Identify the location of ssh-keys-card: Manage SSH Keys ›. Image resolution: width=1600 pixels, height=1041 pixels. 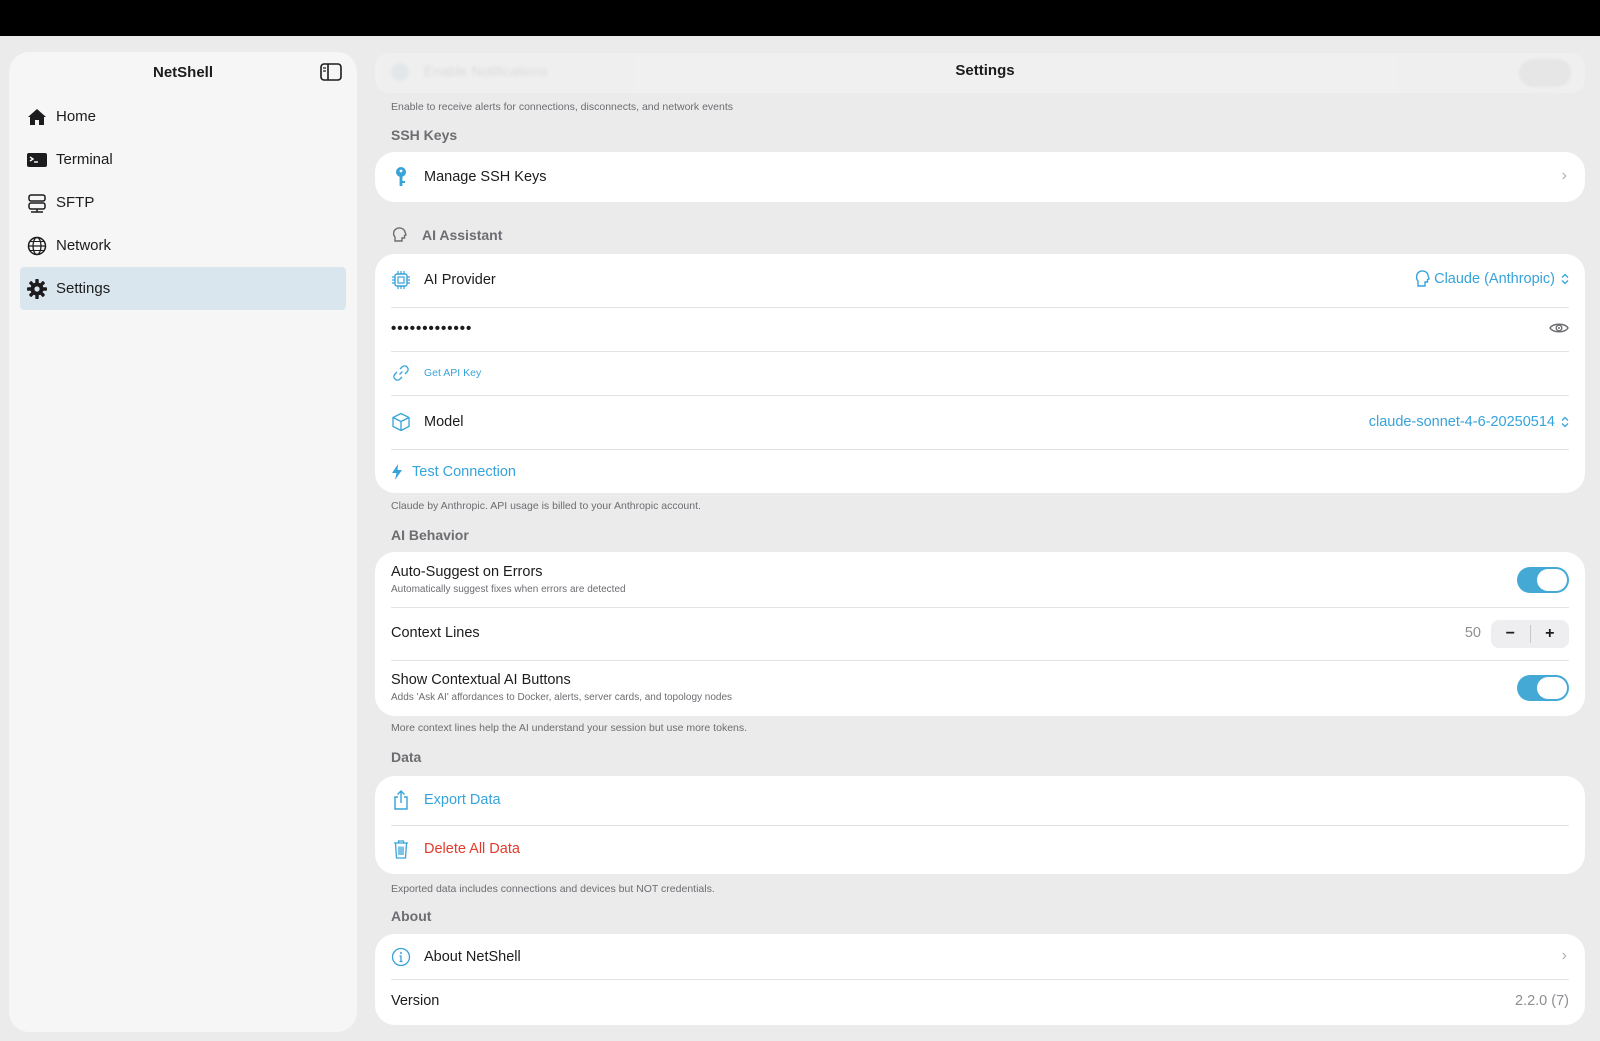
(980, 177).